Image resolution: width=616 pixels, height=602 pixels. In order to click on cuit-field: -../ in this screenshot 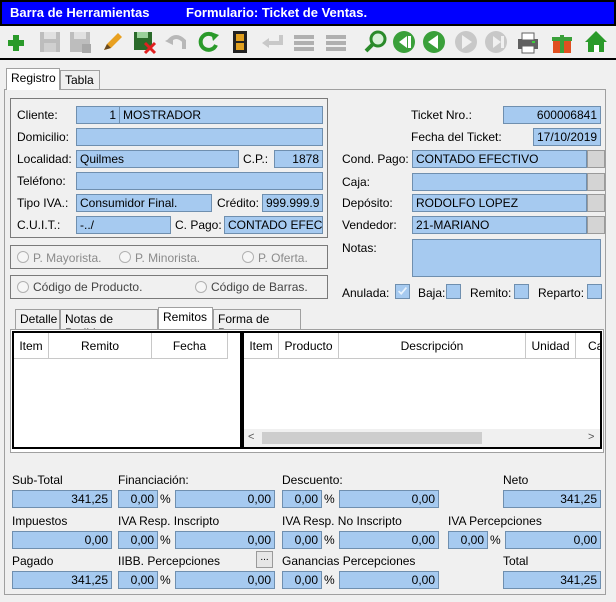, I will do `click(123, 225)`.